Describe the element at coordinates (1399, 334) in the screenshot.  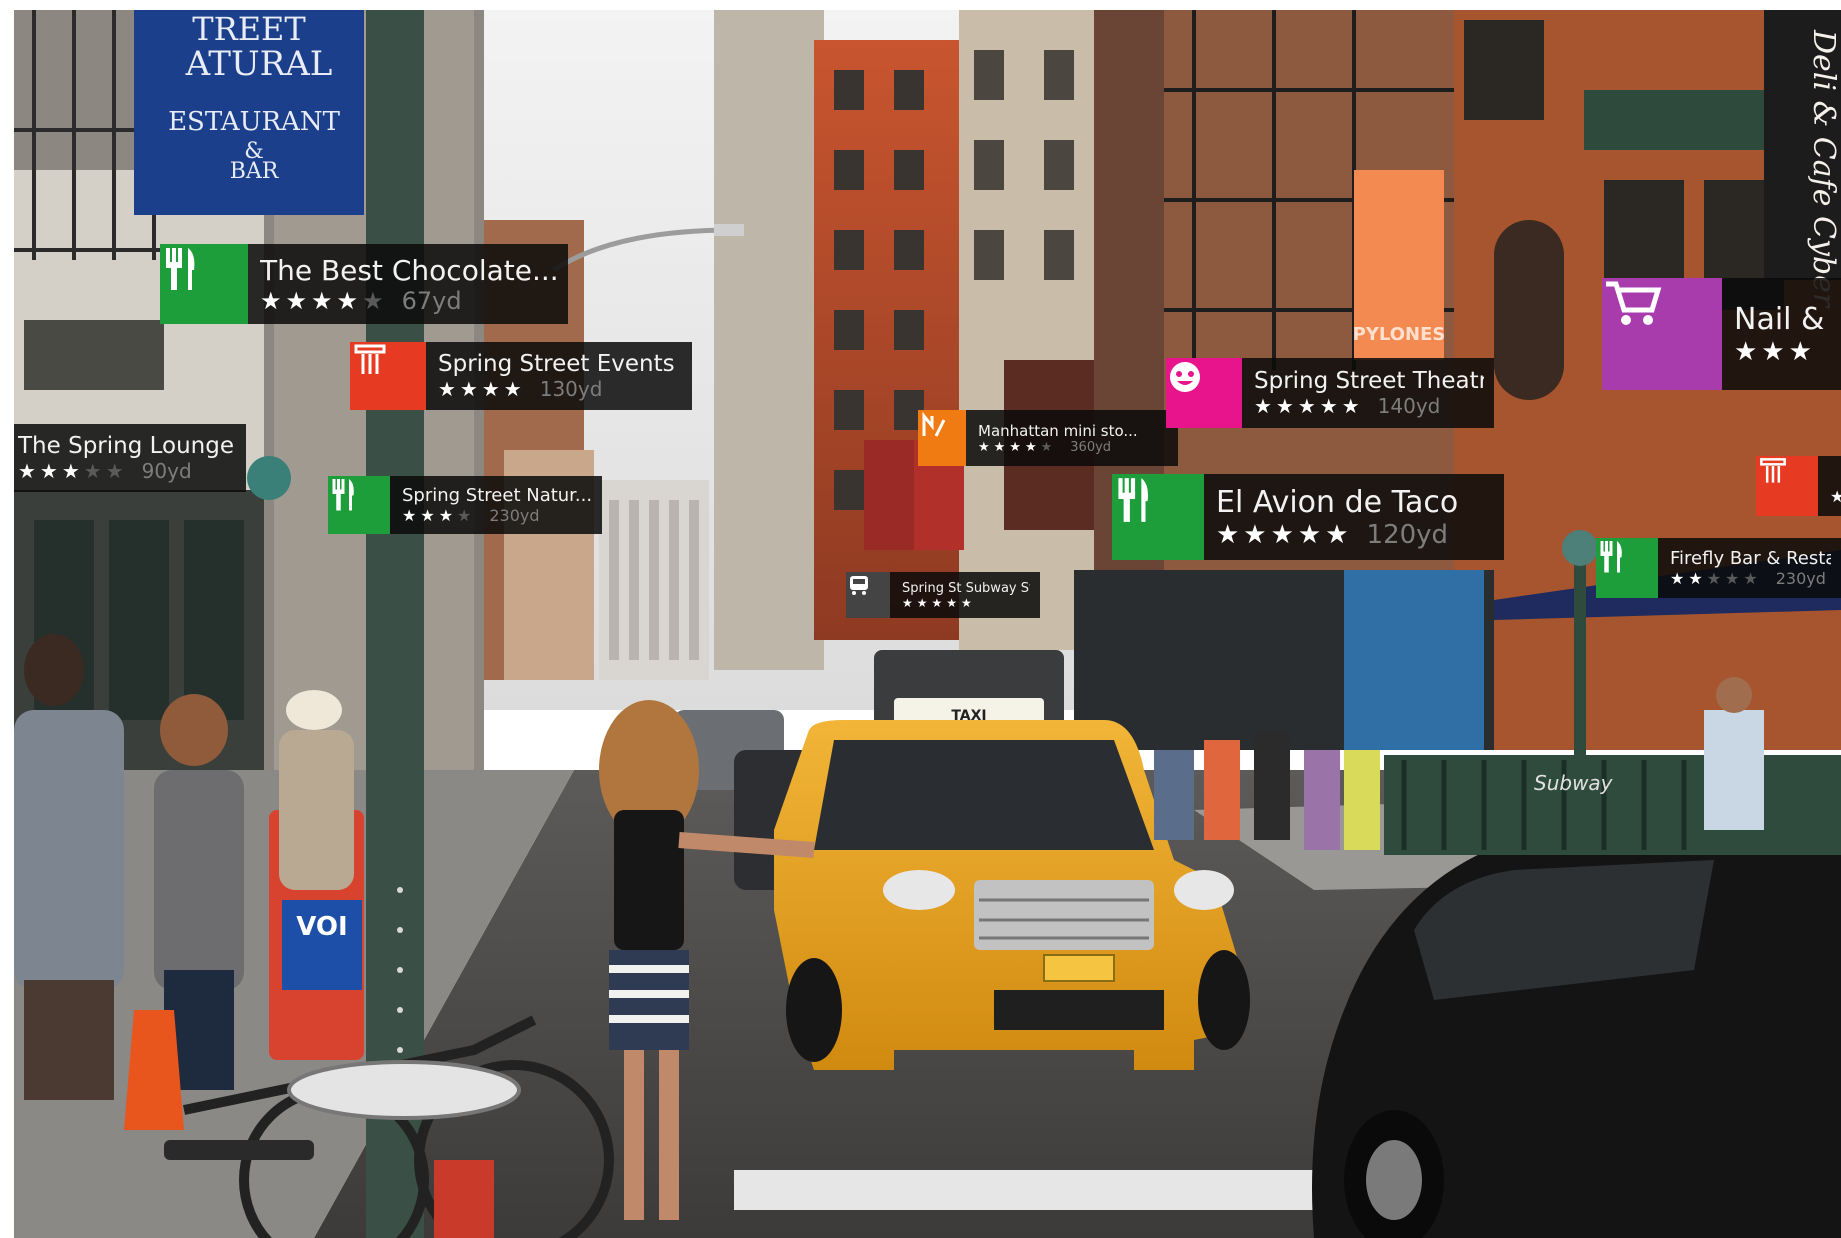
I see `svg-text: PYLONES` at that location.